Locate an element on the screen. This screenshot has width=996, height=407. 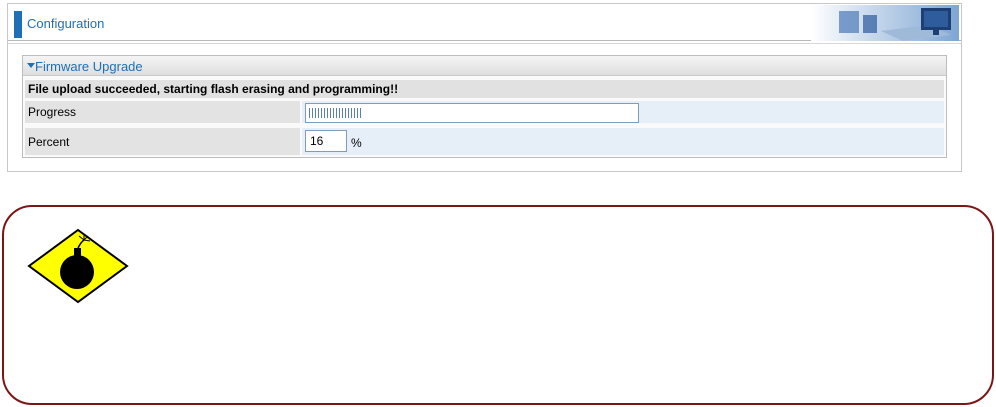
progress-label: Progress is located at coordinates (52, 112).